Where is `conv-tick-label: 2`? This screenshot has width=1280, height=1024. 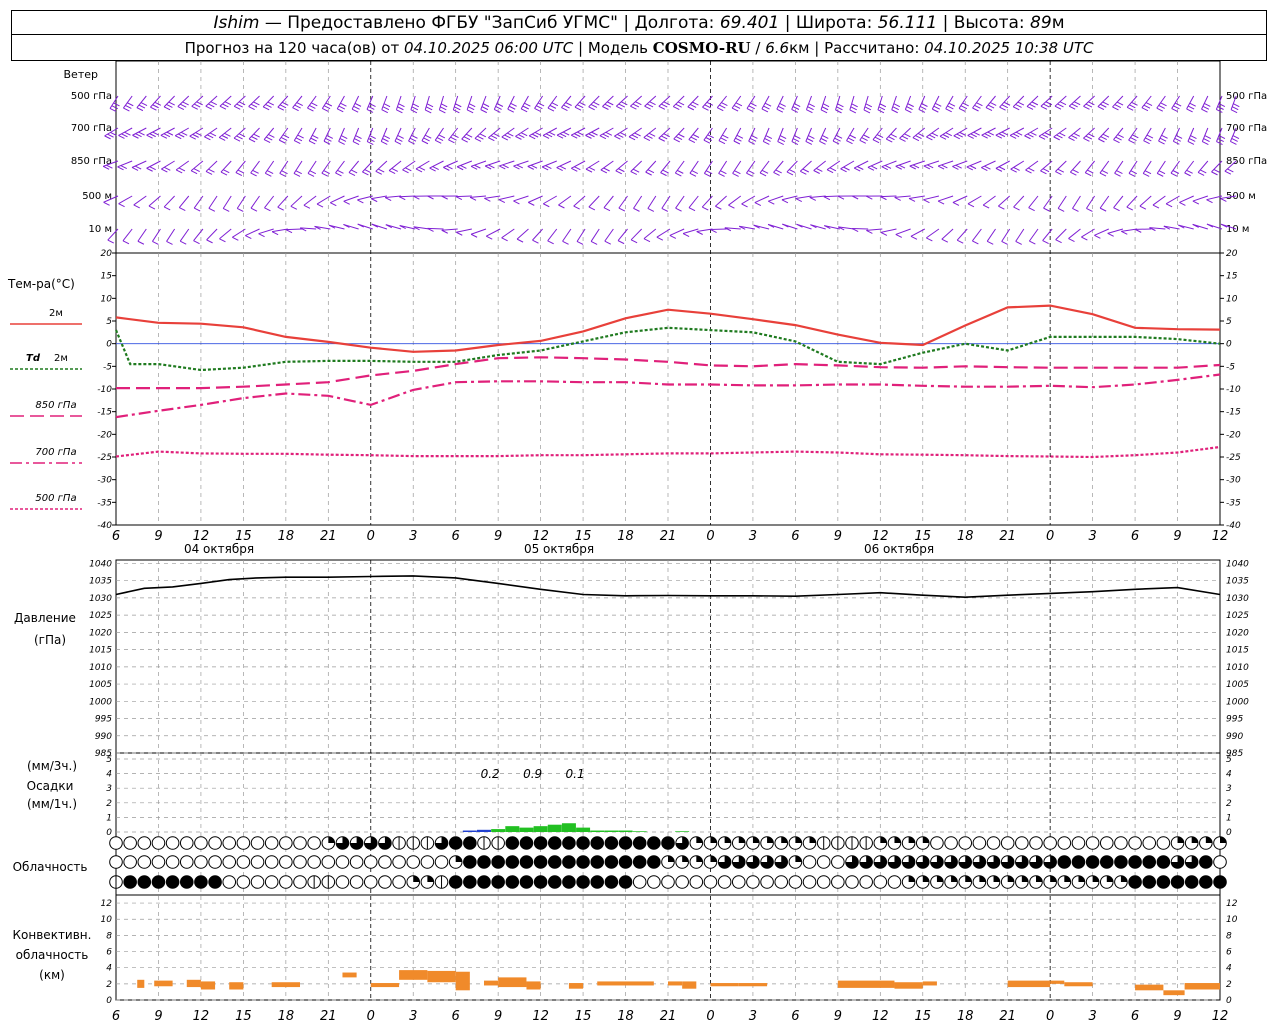 conv-tick-label: 2 is located at coordinates (109, 985).